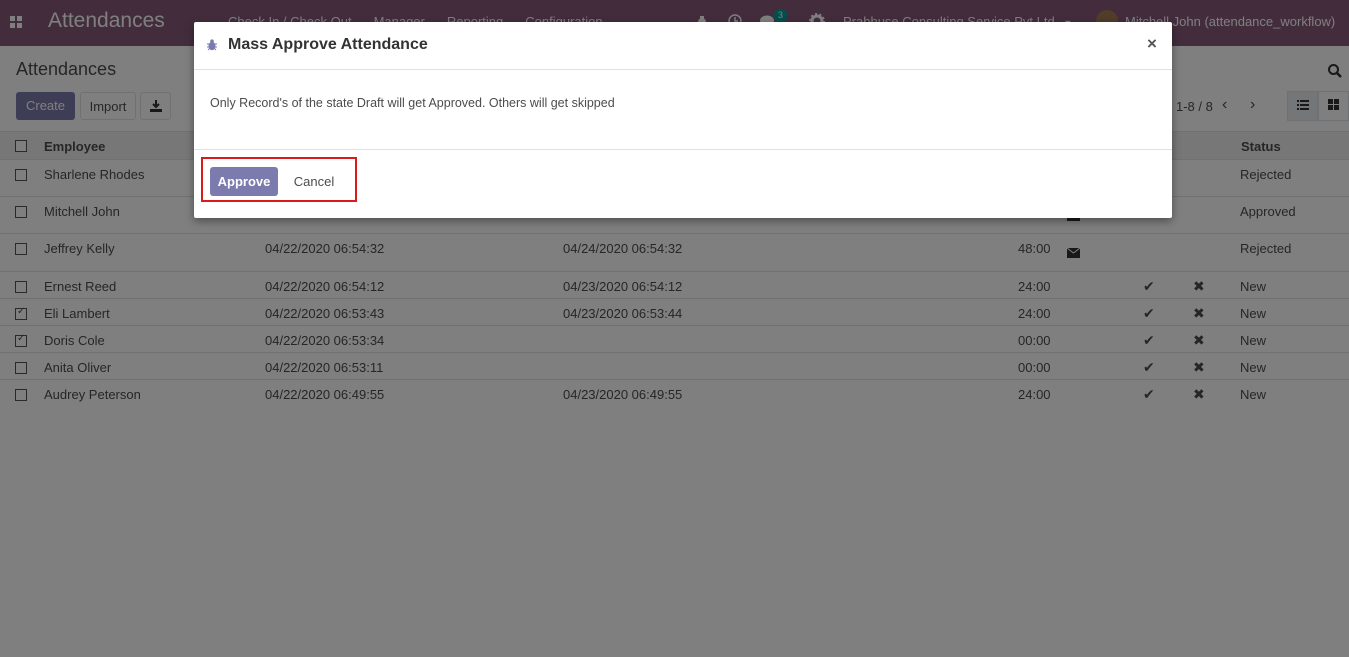 The width and height of the screenshot is (1349, 657). Describe the element at coordinates (212, 45) in the screenshot. I see `bug-icon` at that location.